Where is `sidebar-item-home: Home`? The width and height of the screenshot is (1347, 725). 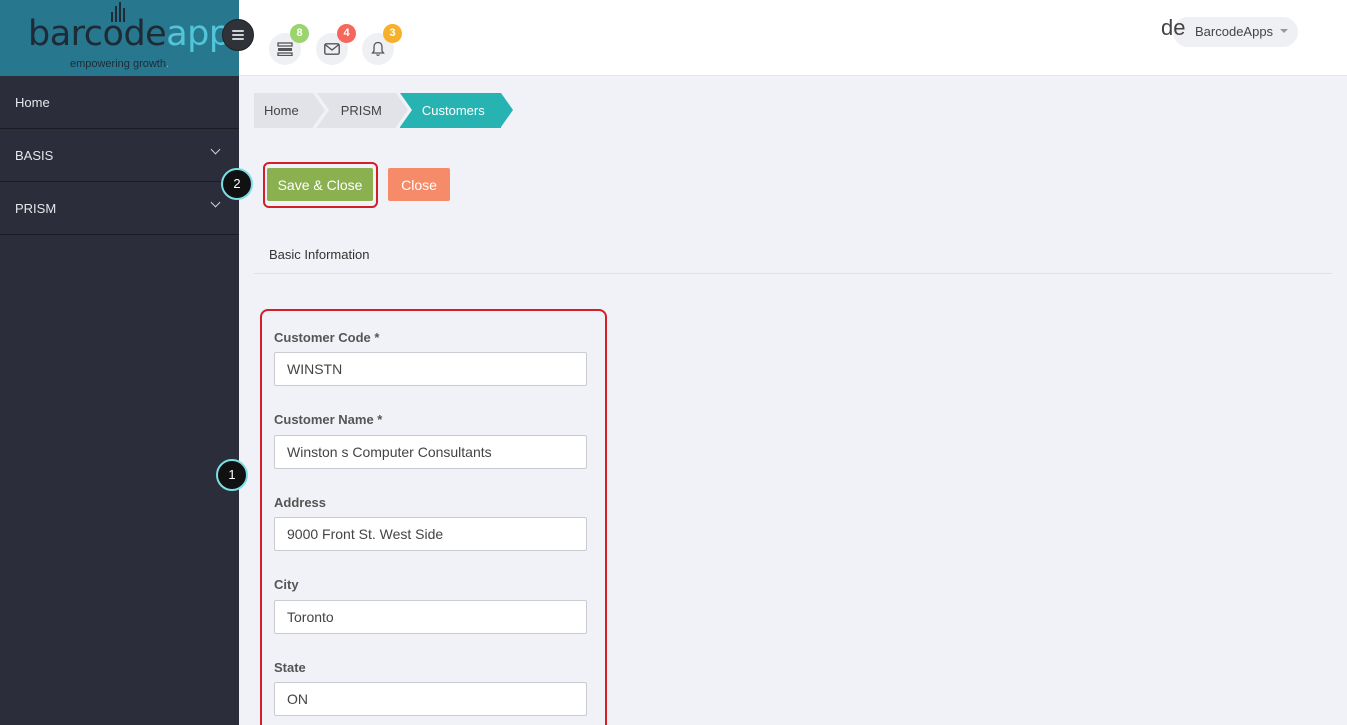 sidebar-item-home: Home is located at coordinates (119, 102).